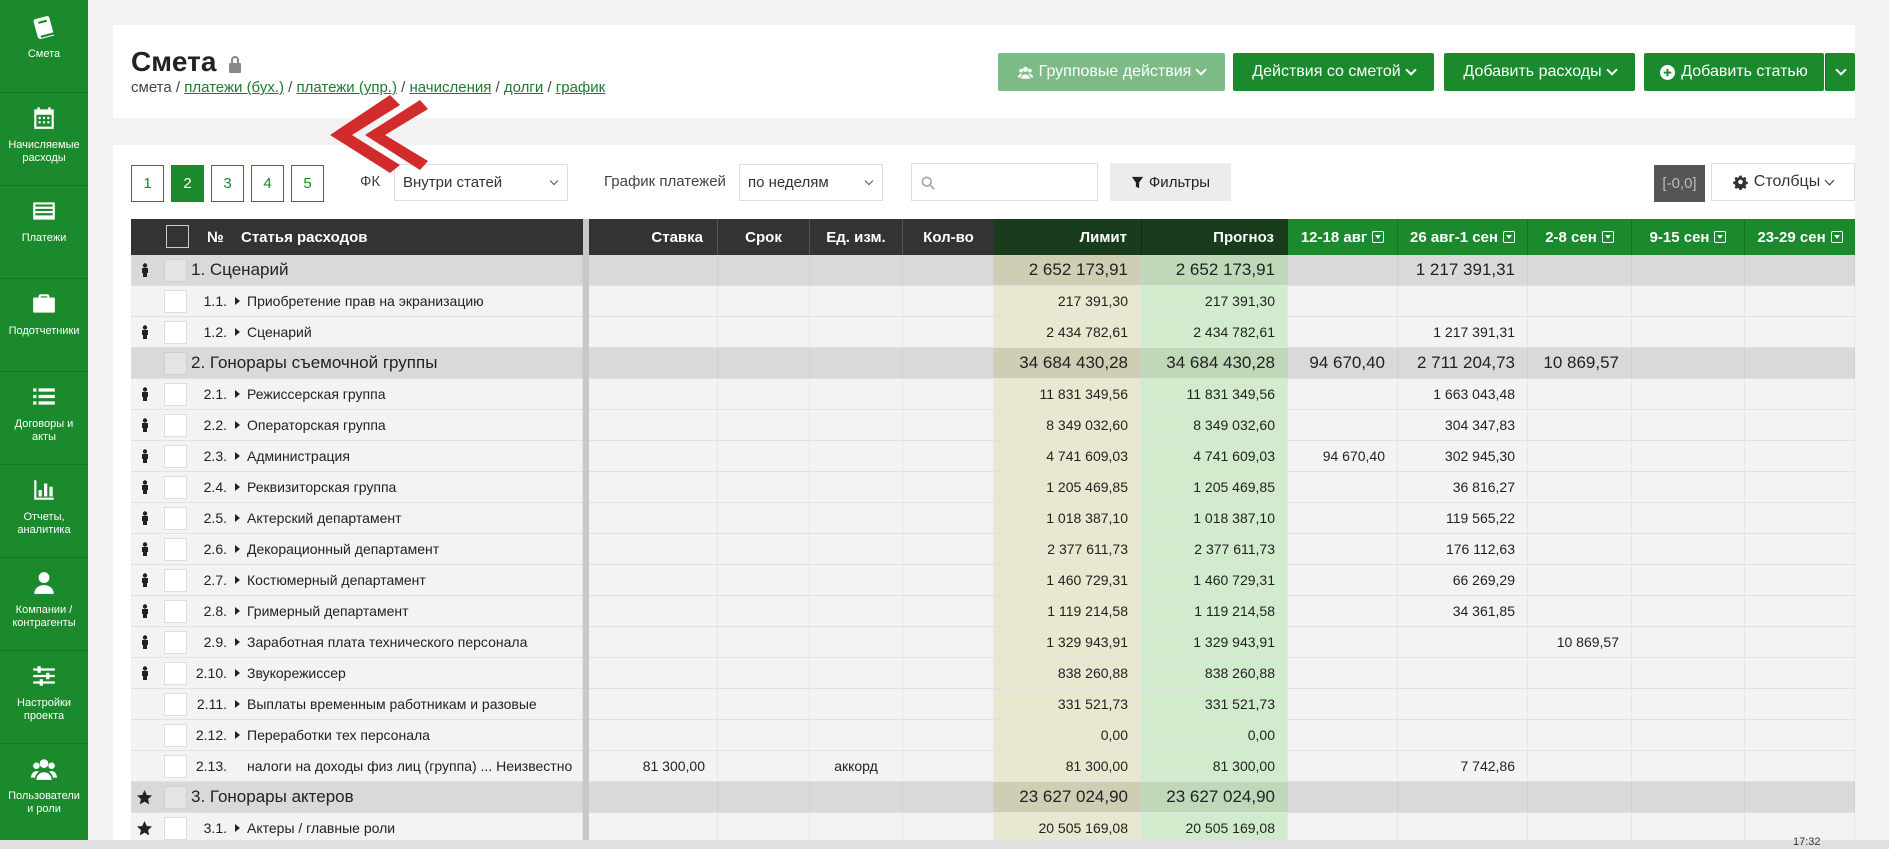  What do you see at coordinates (44, 325) in the screenshot?
I see `sidebar-item-accountables: Подотчетники` at bounding box center [44, 325].